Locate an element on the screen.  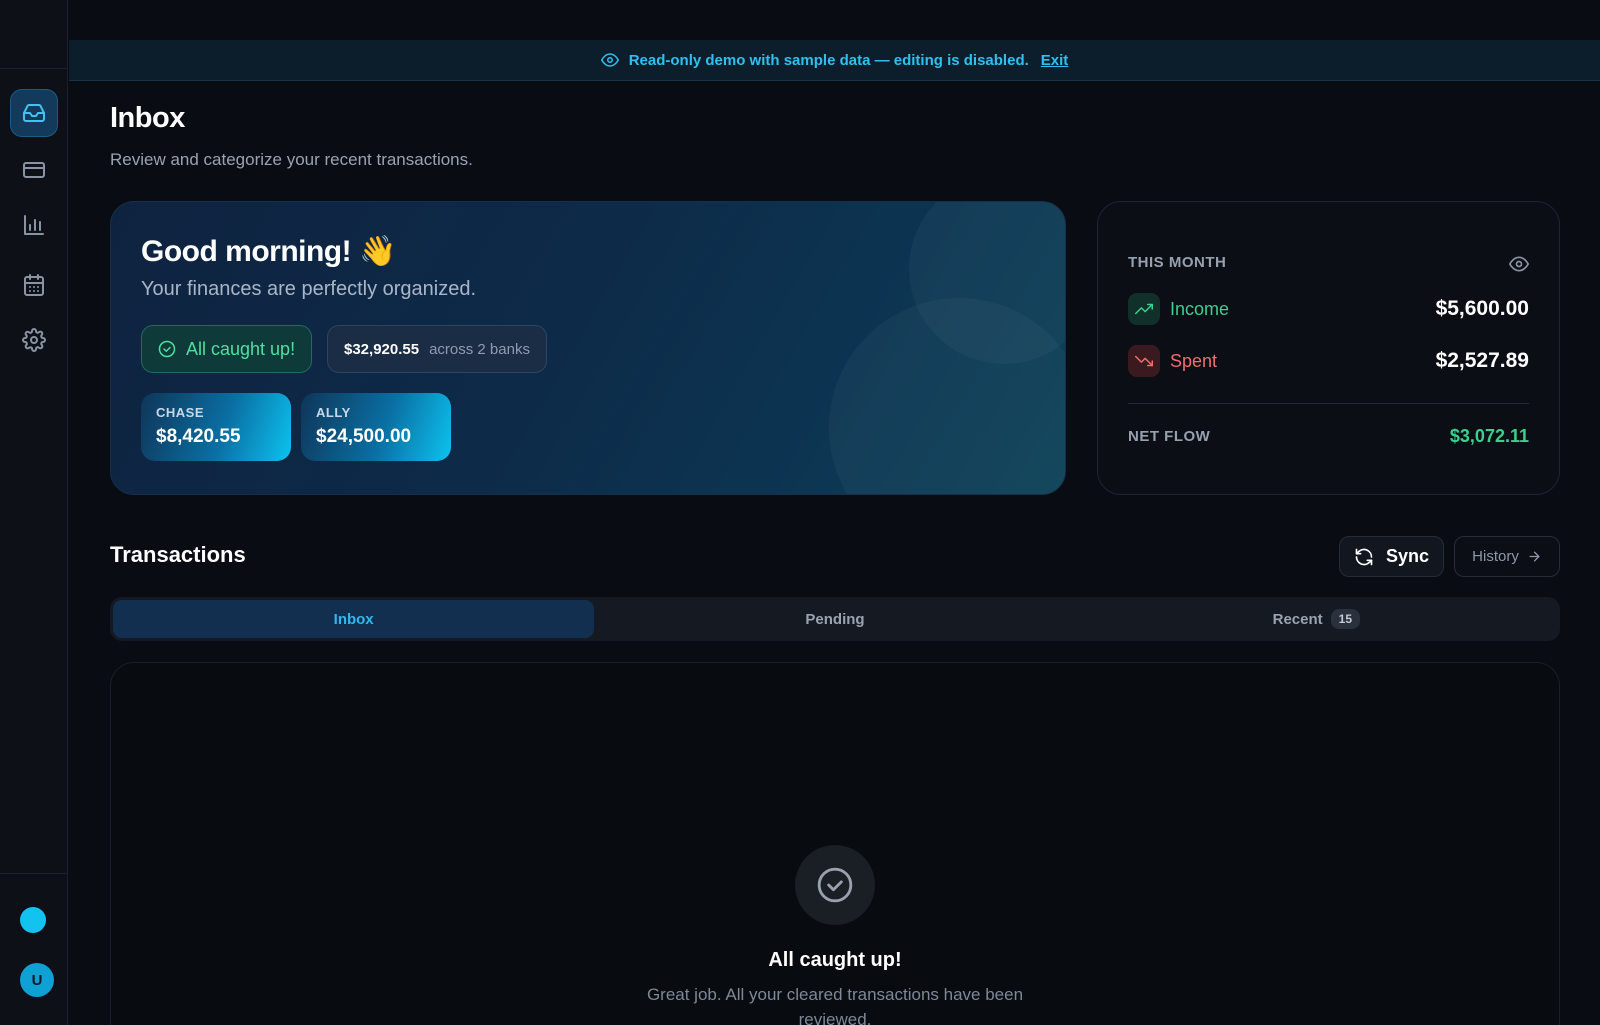
total-balance-badge: $32,920.55 across 2 banks is located at coordinates (437, 349).